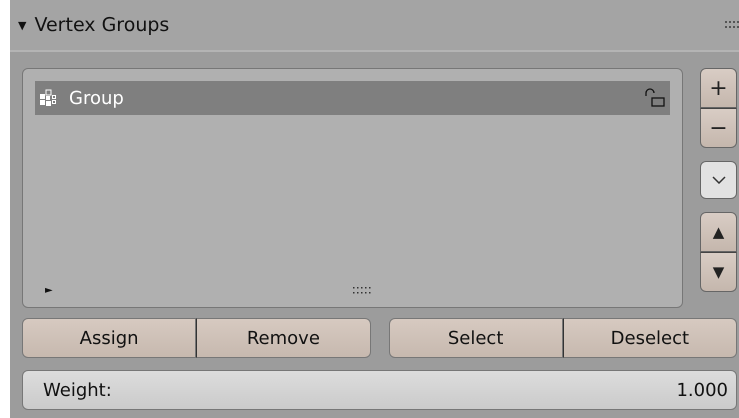 The image size is (739, 418). What do you see at coordinates (374, 26) in the screenshot?
I see `panel-header: ▼ Vertex Groups` at bounding box center [374, 26].